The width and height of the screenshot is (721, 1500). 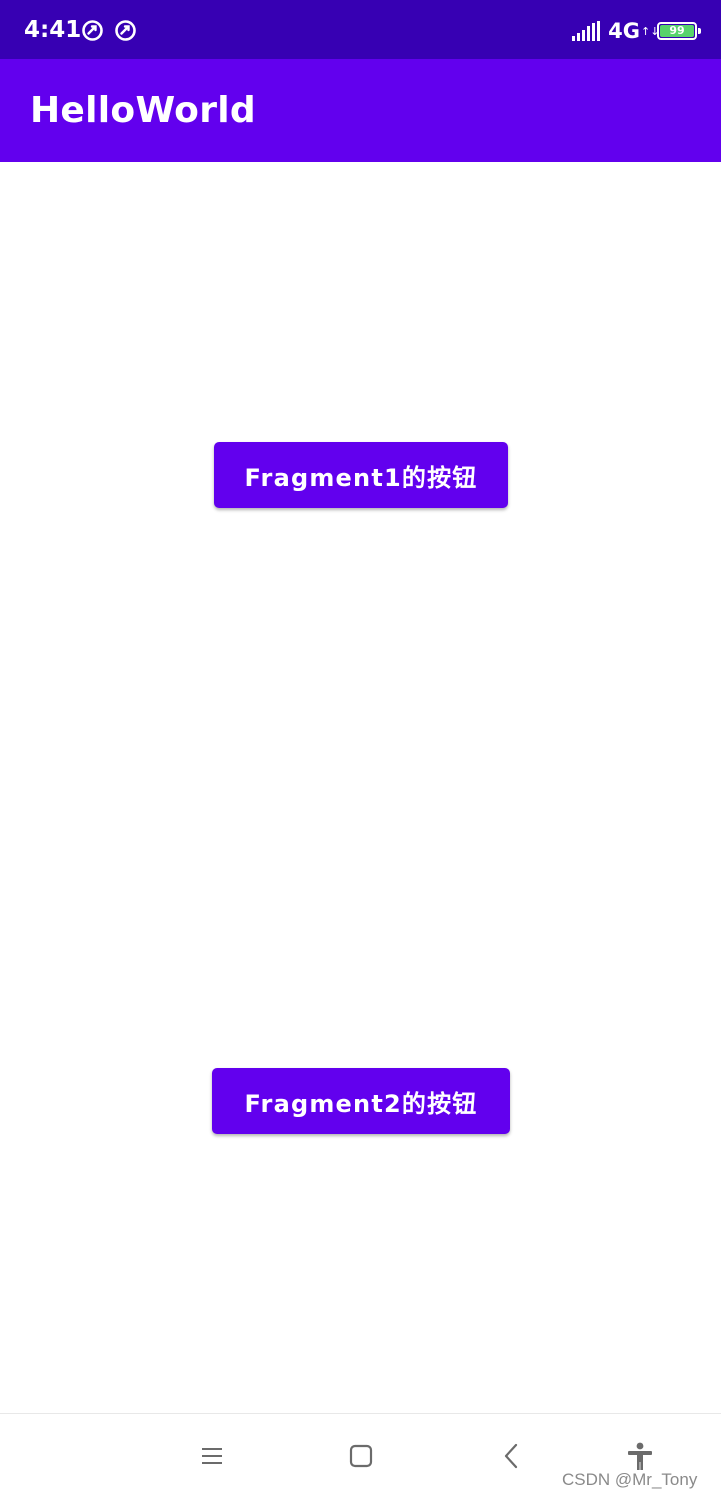 What do you see at coordinates (361, 1101) in the screenshot?
I see `fragment2-button: Fragment2的按钮` at bounding box center [361, 1101].